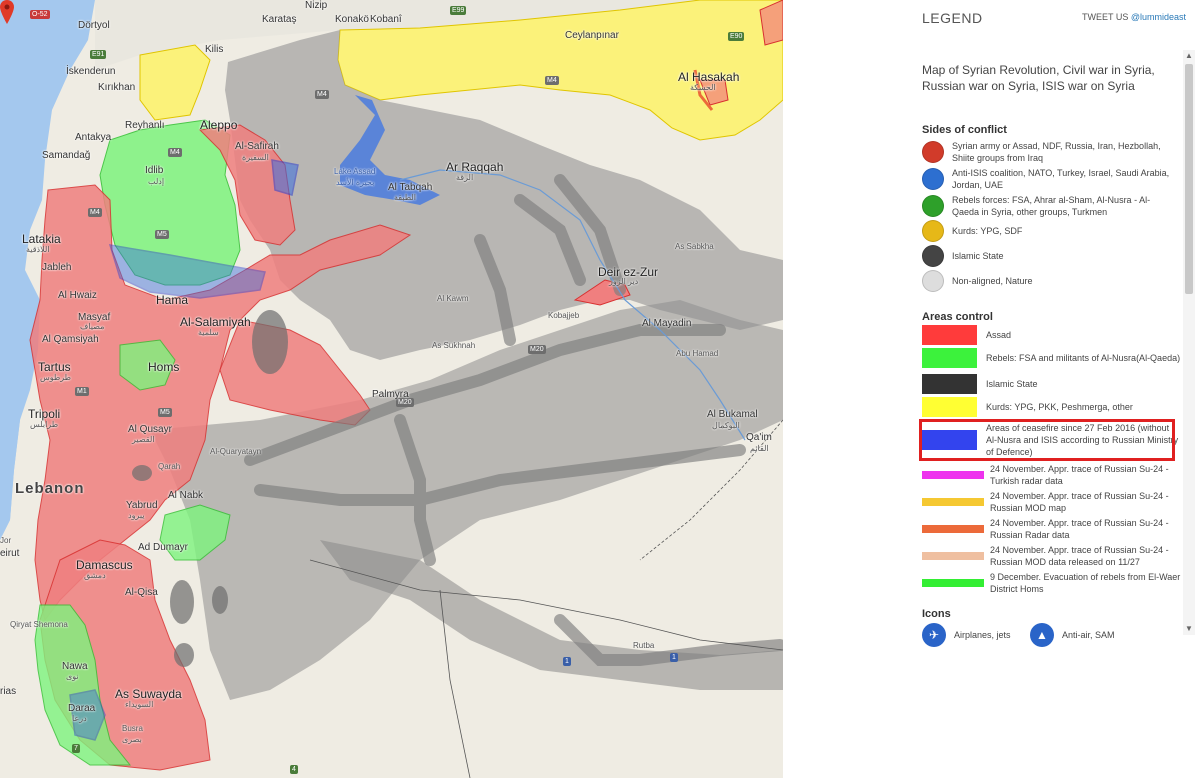 The width and height of the screenshot is (1200, 778). Describe the element at coordinates (1042, 635) in the screenshot. I see `anti-air-icon: ▲` at that location.